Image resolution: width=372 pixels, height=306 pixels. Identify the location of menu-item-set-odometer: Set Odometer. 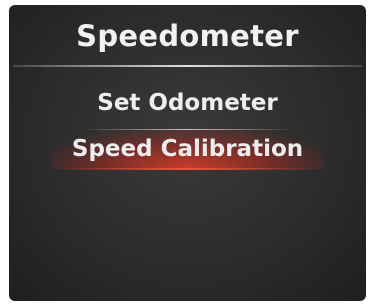
(187, 103).